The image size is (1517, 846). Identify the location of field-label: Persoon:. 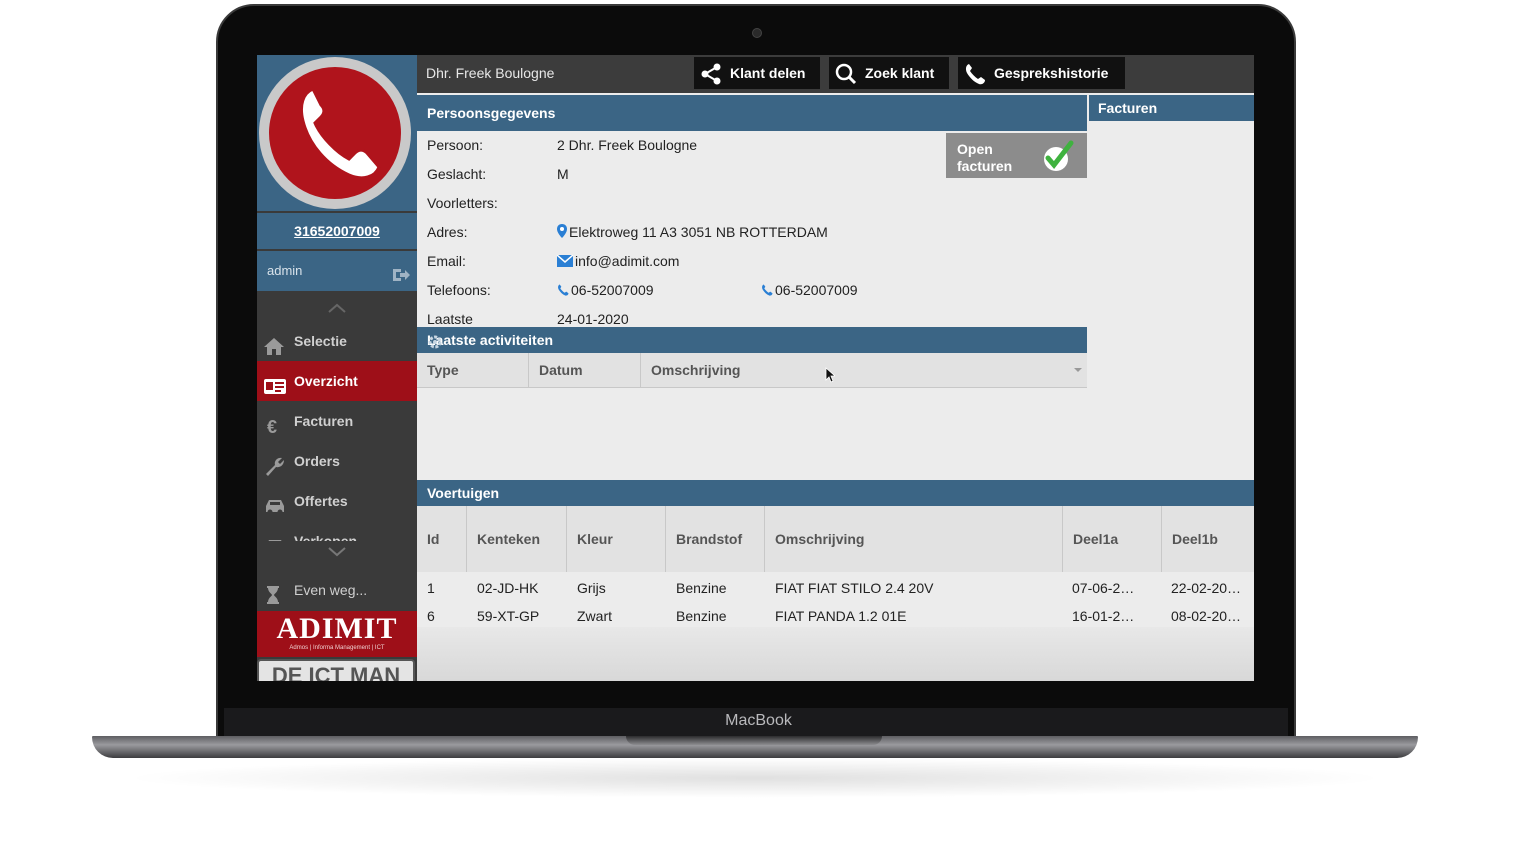
(455, 145).